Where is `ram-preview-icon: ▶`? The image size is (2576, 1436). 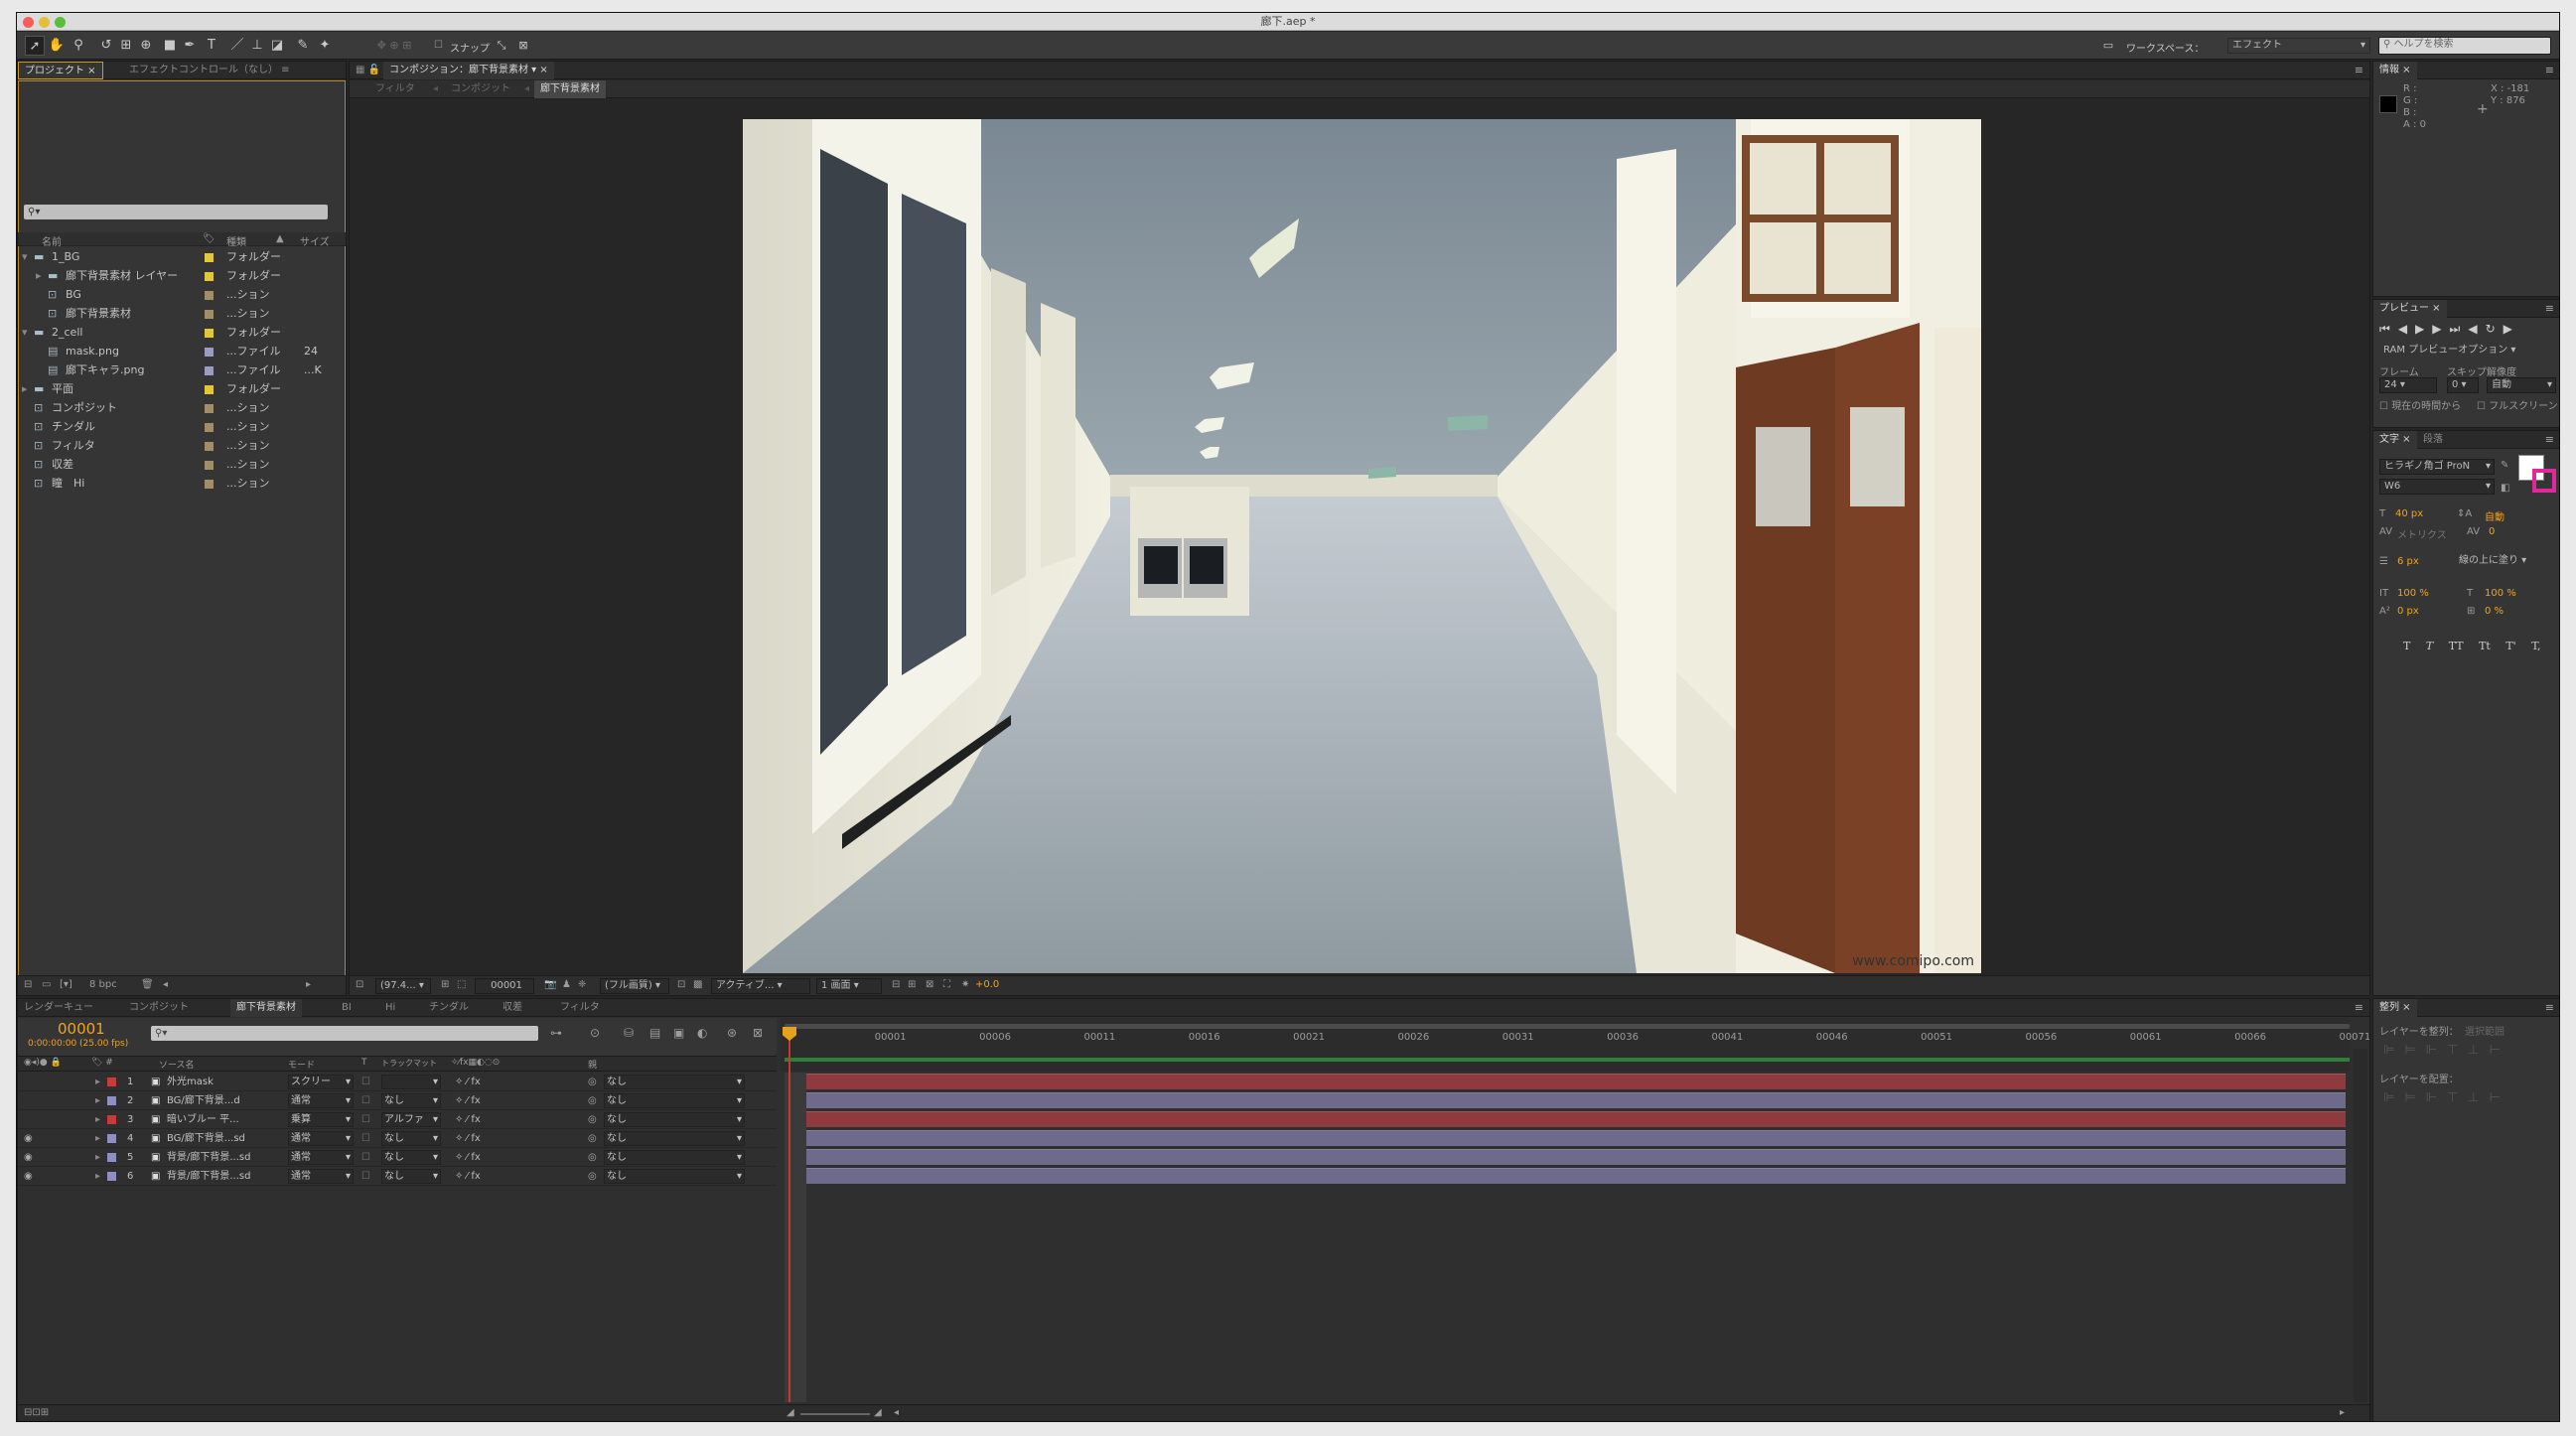
ram-preview-icon: ▶ is located at coordinates (2512, 329).